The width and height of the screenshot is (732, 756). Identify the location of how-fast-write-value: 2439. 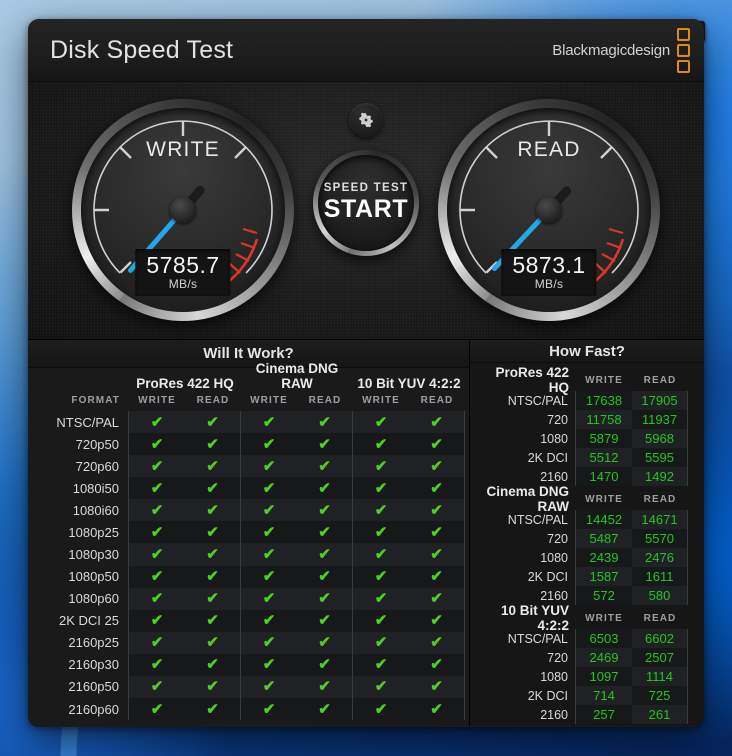
(604, 557).